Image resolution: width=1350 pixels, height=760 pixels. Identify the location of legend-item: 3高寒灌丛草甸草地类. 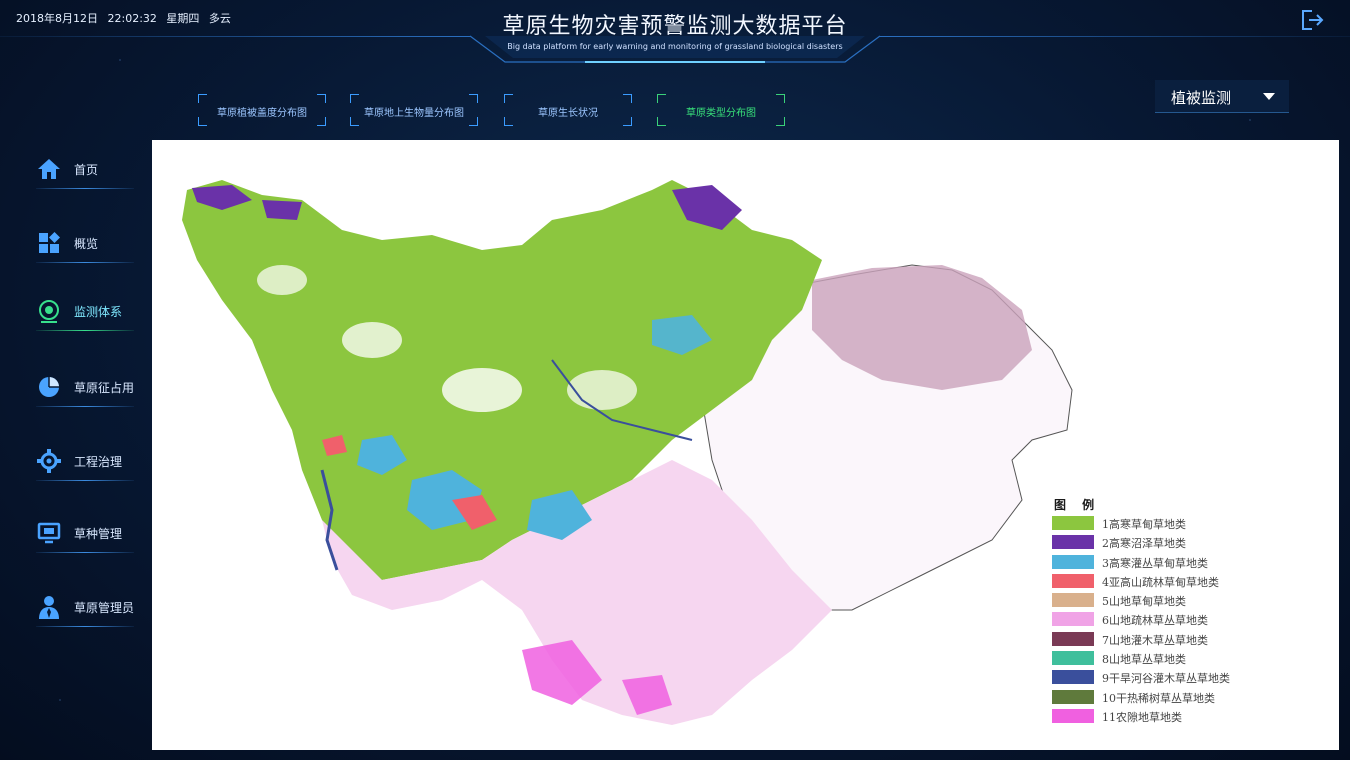
(1172, 562).